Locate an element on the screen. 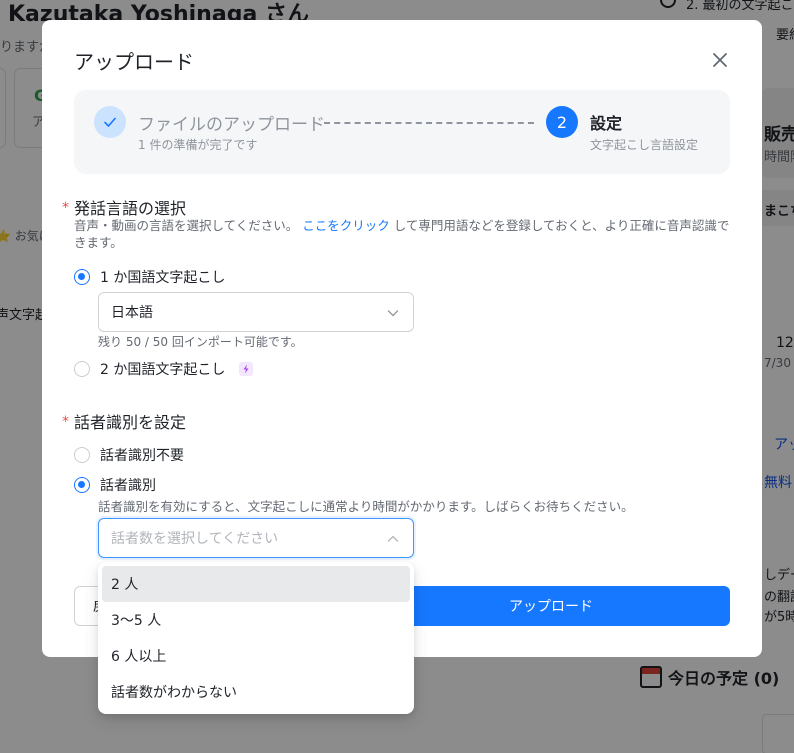  radio-speaker-id: 話者識別 is located at coordinates (115, 485).